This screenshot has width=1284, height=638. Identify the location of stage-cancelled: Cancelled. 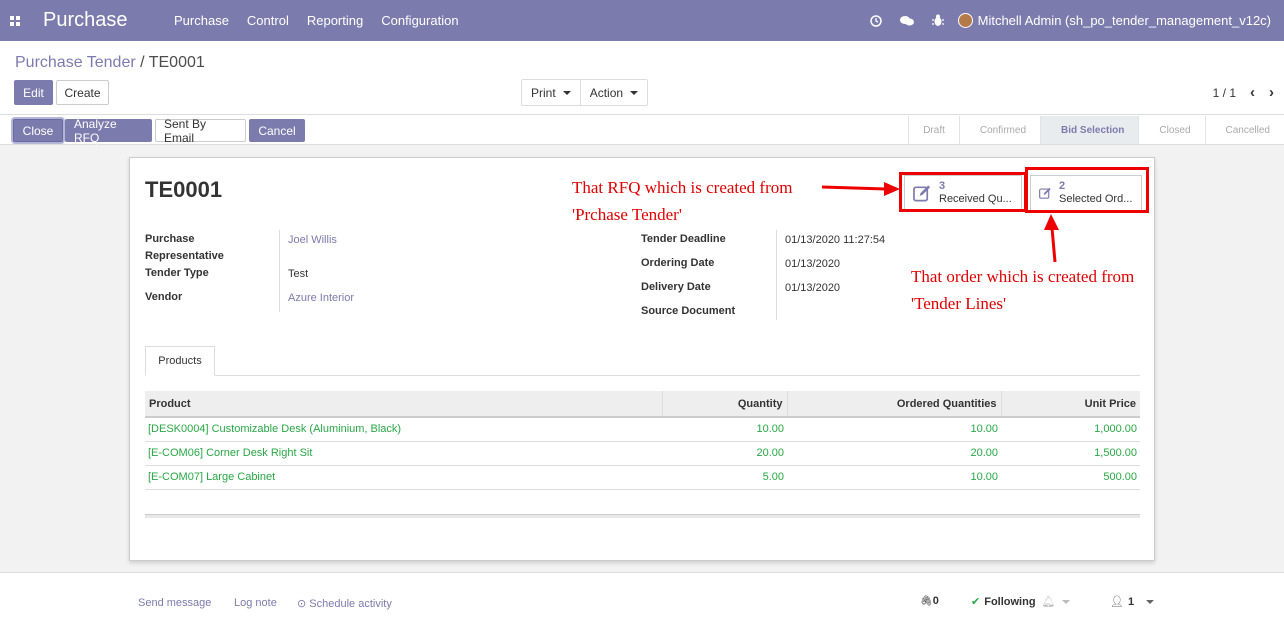
(1244, 130).